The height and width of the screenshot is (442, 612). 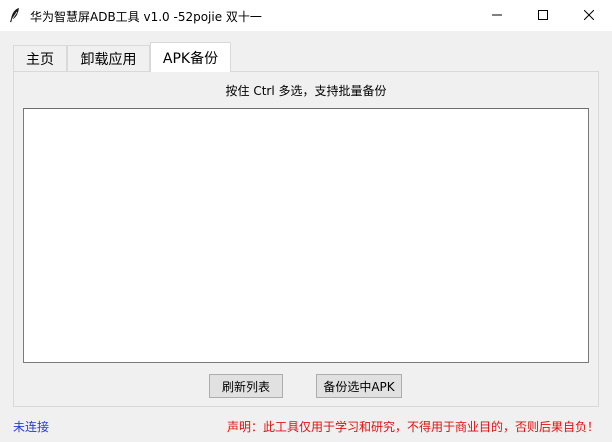 I want to click on minimize-button, so click(x=497, y=15).